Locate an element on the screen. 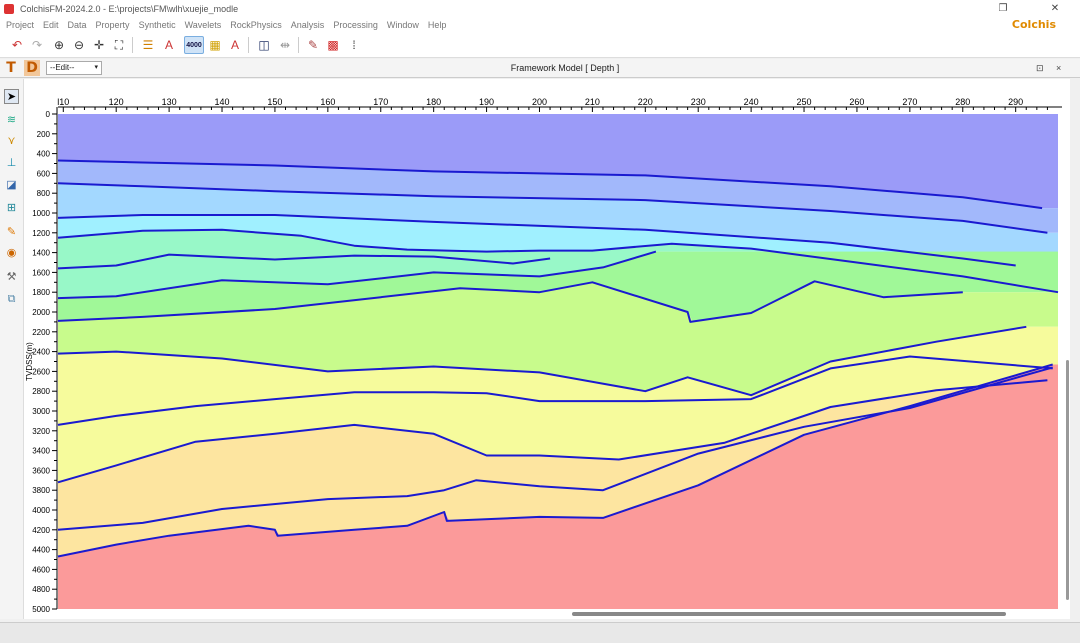  y-axis-label: TVDSS(m) is located at coordinates (29, 361).